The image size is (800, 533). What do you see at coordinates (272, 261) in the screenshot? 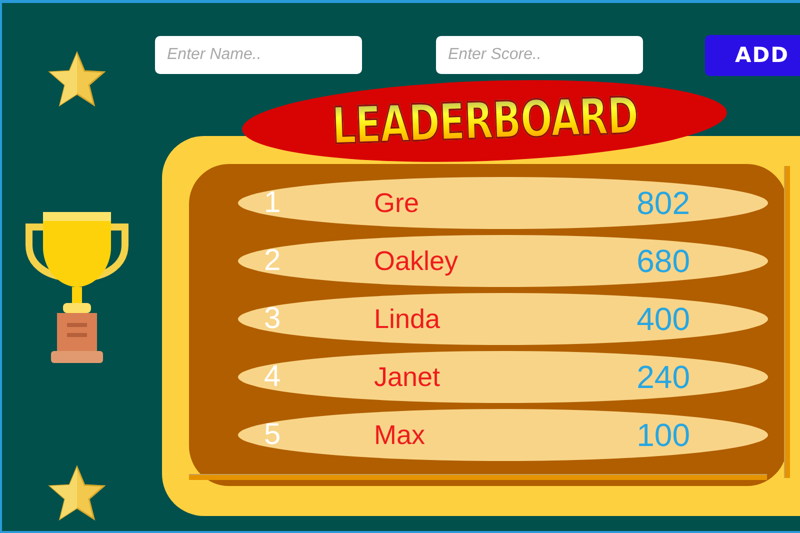
I see `rank-number: 2` at bounding box center [272, 261].